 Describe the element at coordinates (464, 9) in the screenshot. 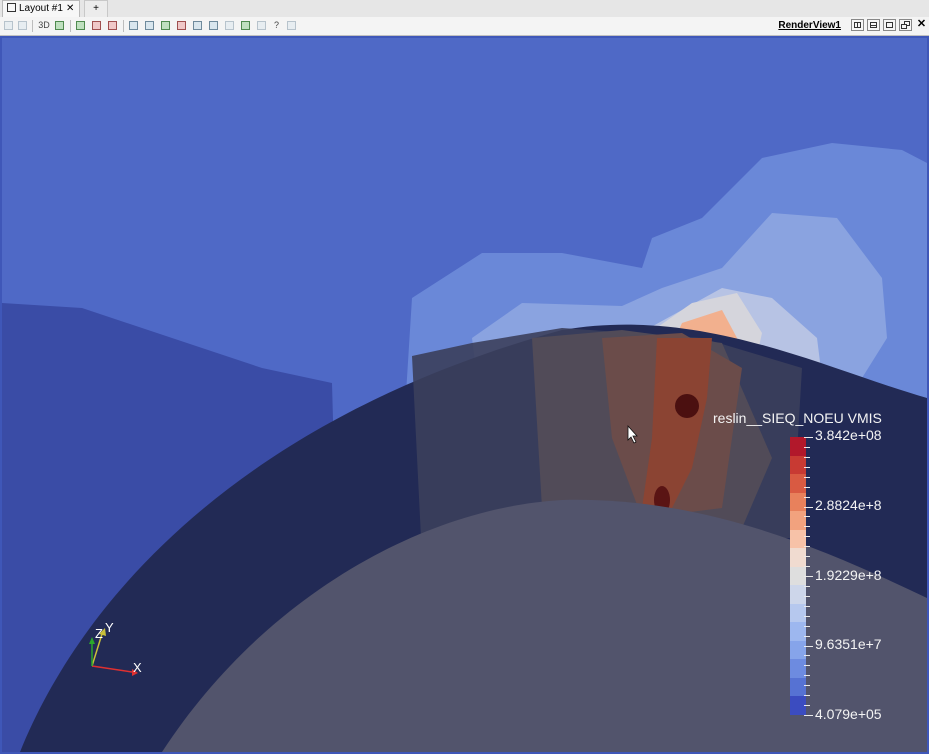

I see `layout-tab-bar: Layout #1 ✕ +` at that location.